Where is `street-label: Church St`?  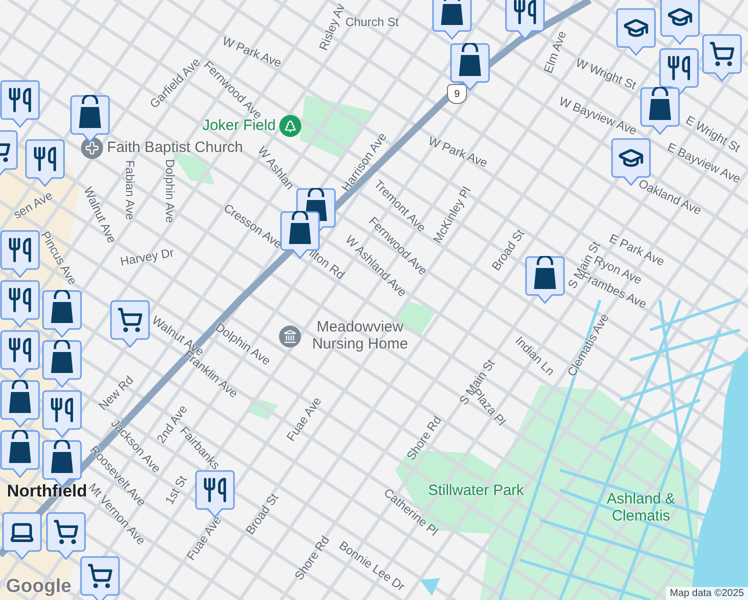 street-label: Church St is located at coordinates (372, 22).